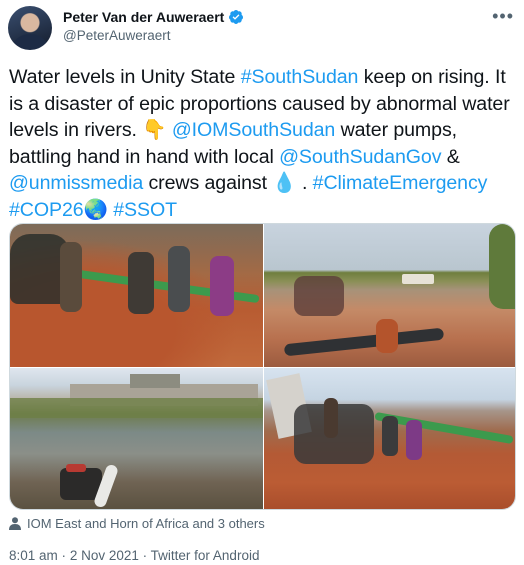 The height and width of the screenshot is (565, 524). What do you see at coordinates (503, 16) in the screenshot?
I see `more-options-icon: •••` at bounding box center [503, 16].